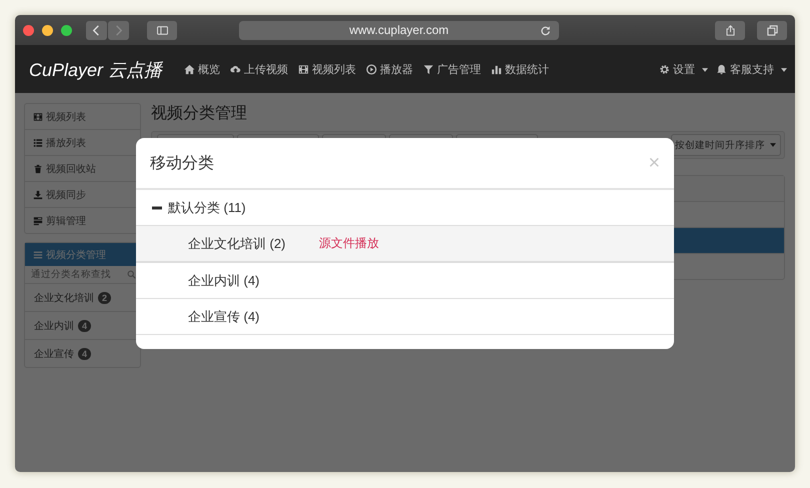  I want to click on close-window-button, so click(28, 30).